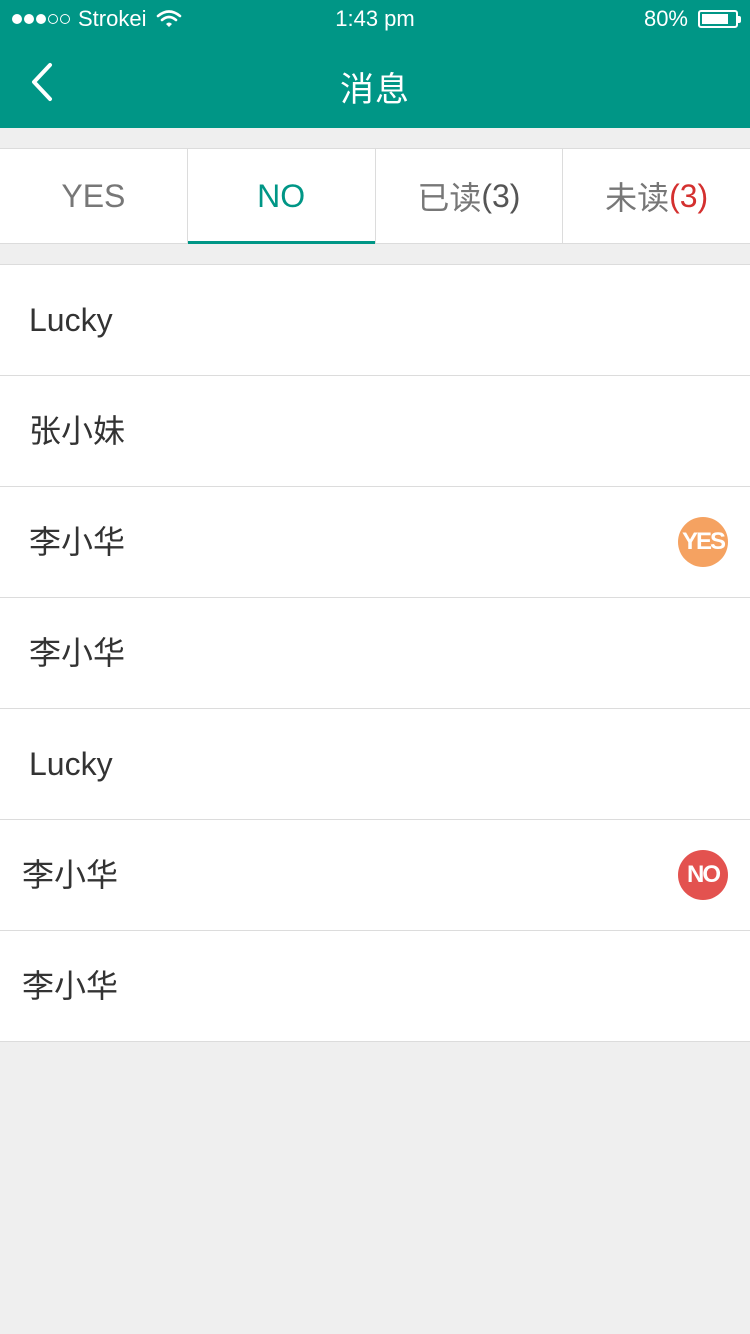  Describe the element at coordinates (375, 431) in the screenshot. I see `list-item: 张小妹` at that location.